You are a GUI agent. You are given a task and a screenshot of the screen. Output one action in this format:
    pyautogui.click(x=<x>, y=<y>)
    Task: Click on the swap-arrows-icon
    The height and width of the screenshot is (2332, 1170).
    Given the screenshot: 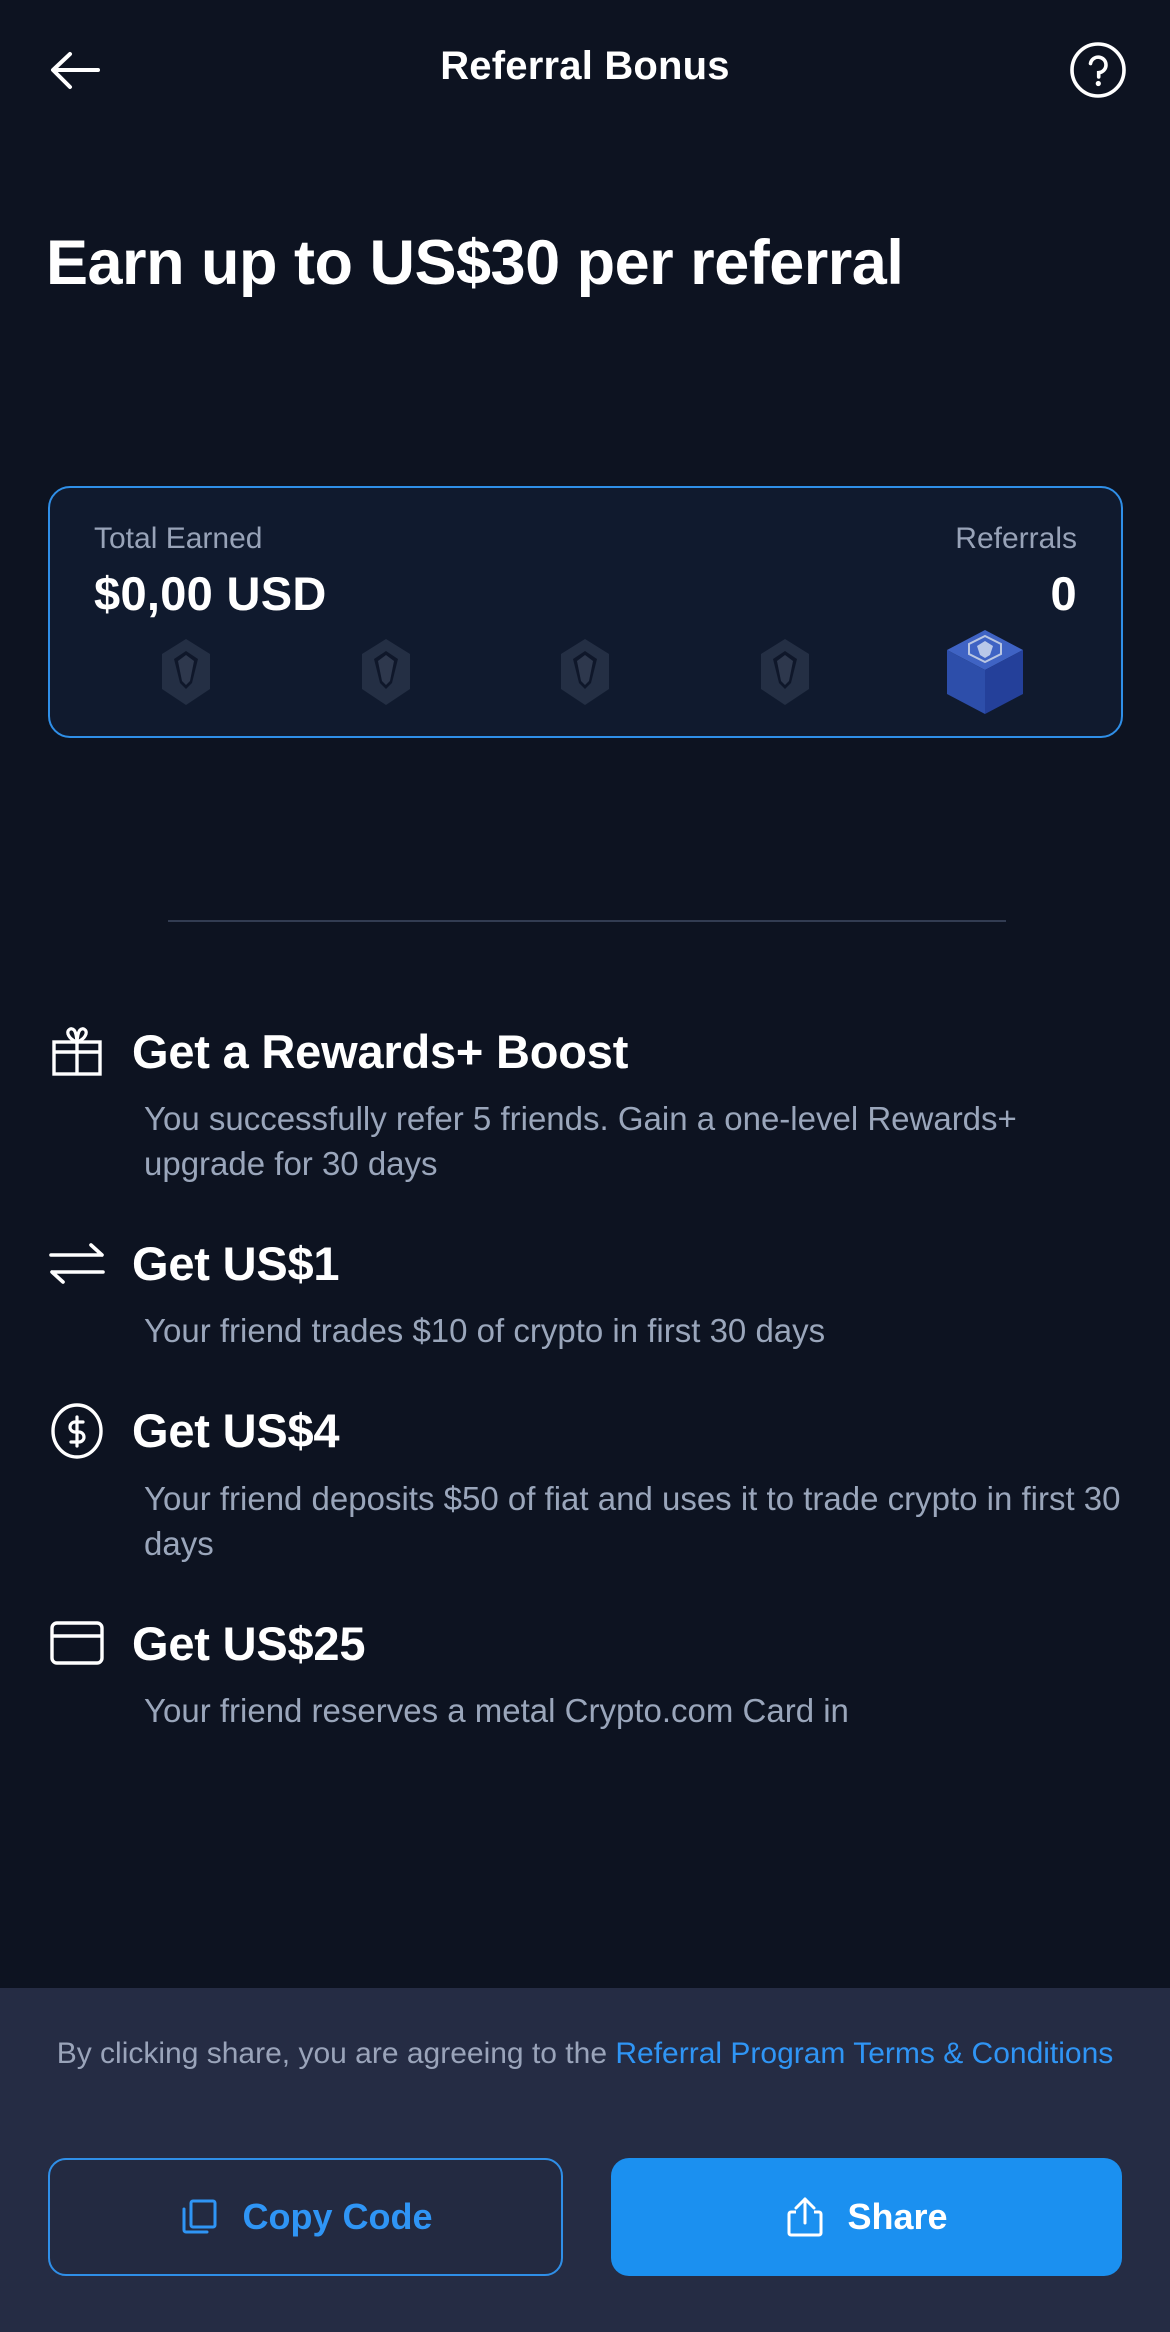 What is the action you would take?
    pyautogui.click(x=77, y=1264)
    